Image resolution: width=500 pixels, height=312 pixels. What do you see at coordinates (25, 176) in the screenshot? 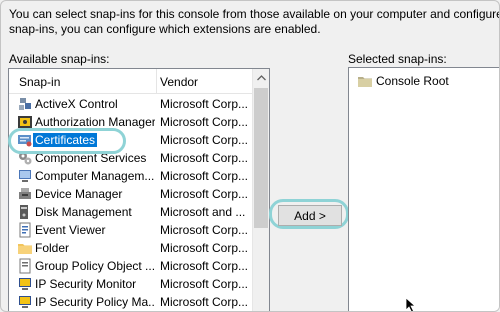
I see `computer-management-icon` at bounding box center [25, 176].